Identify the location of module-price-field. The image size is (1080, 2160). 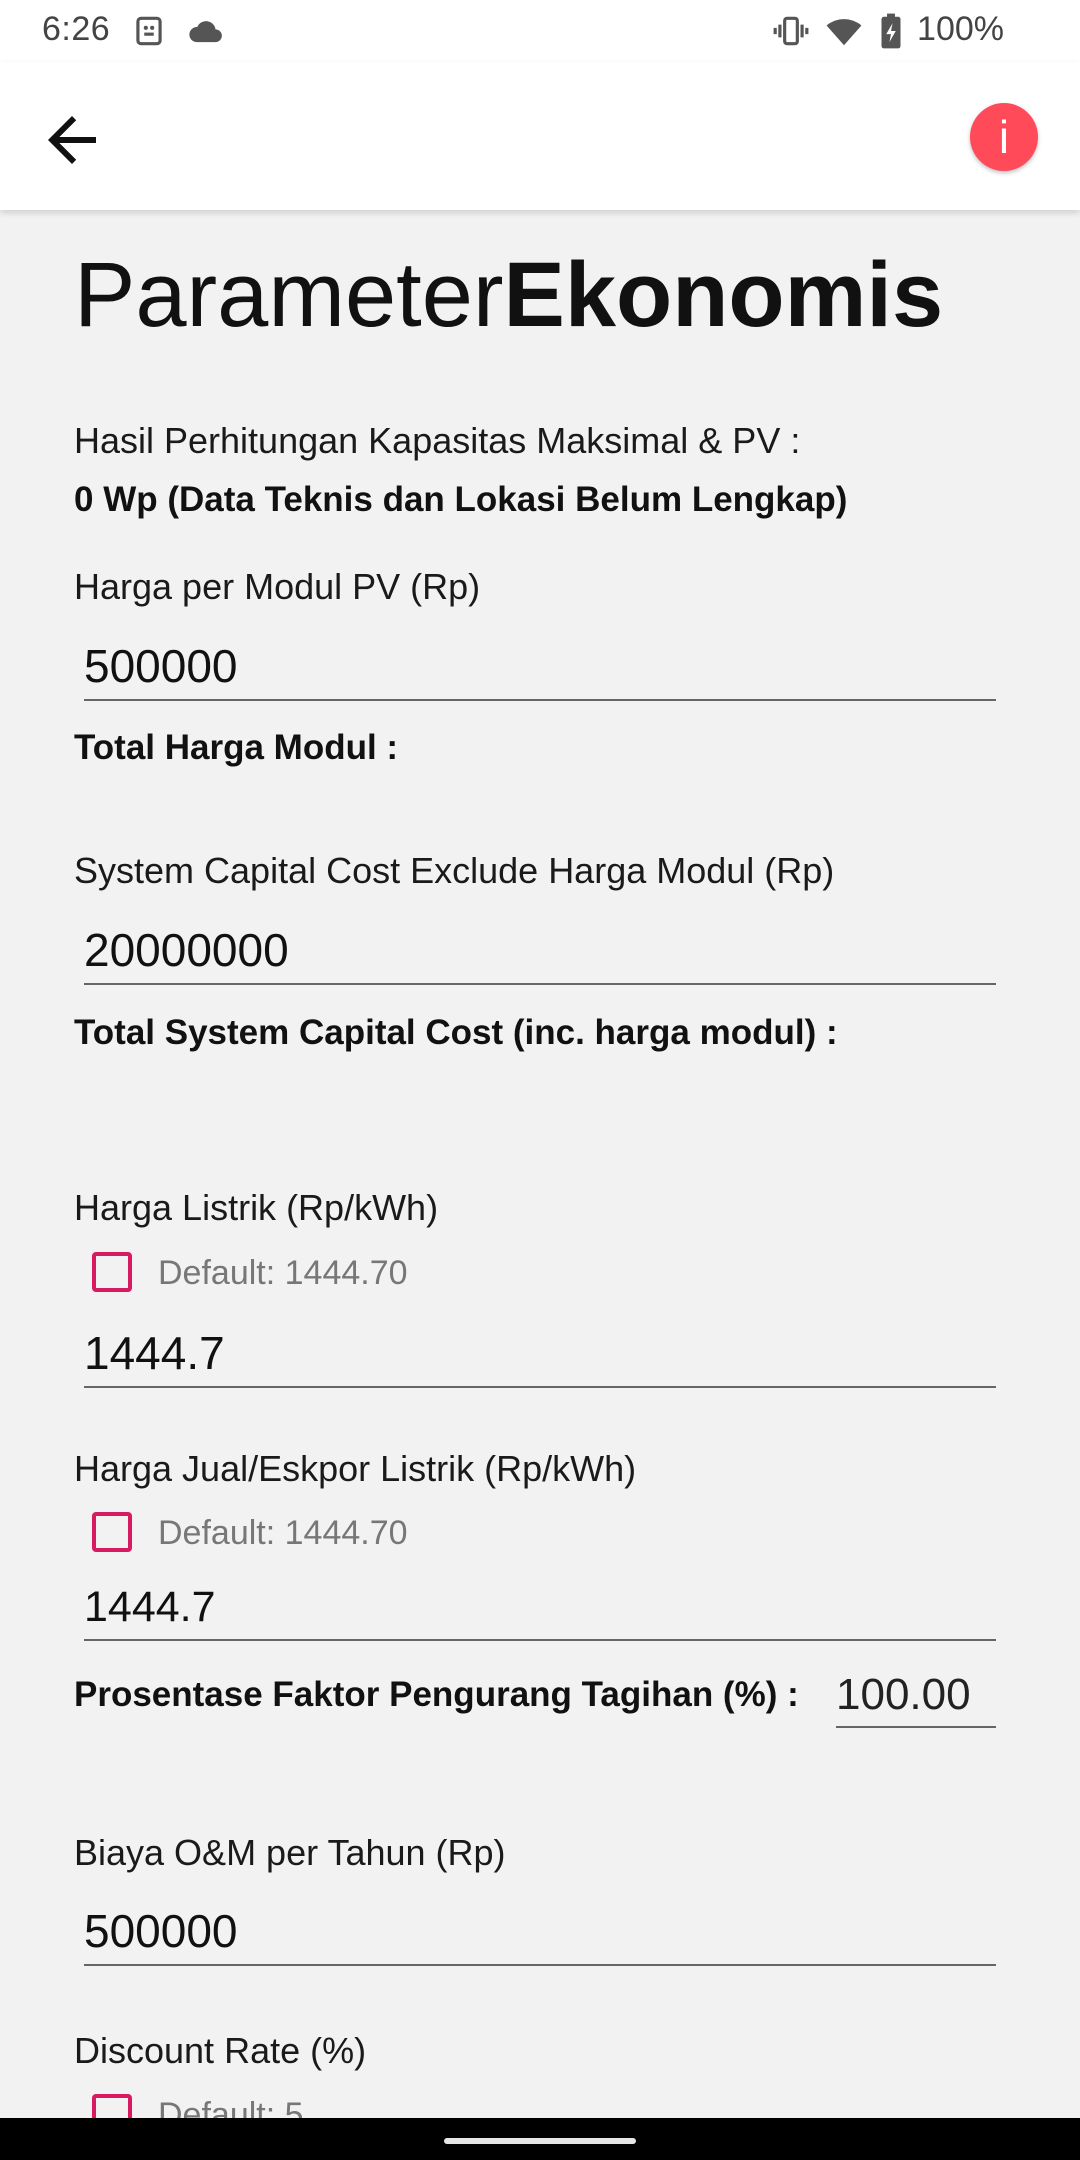
(540, 667).